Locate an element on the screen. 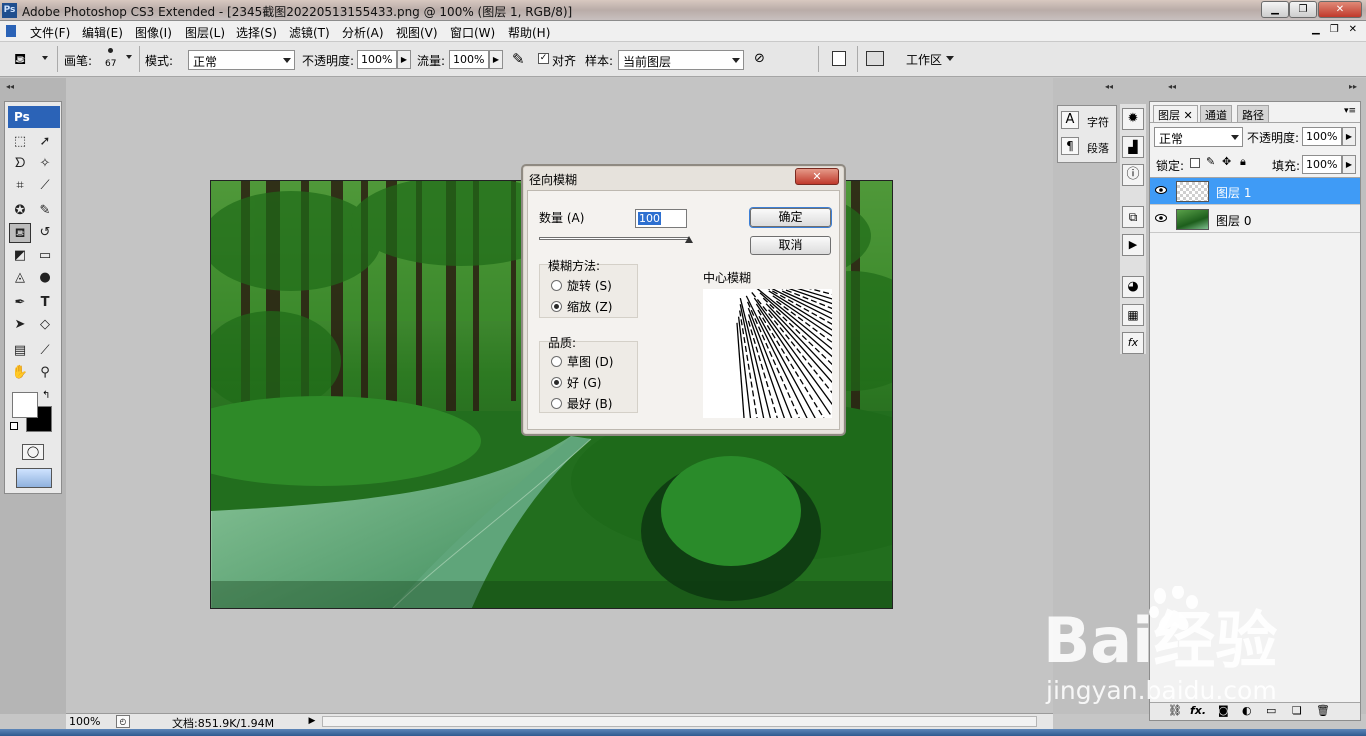 This screenshot has height=736, width=1366. eyedropper-tool-icon: ⟋ is located at coordinates (45, 351).